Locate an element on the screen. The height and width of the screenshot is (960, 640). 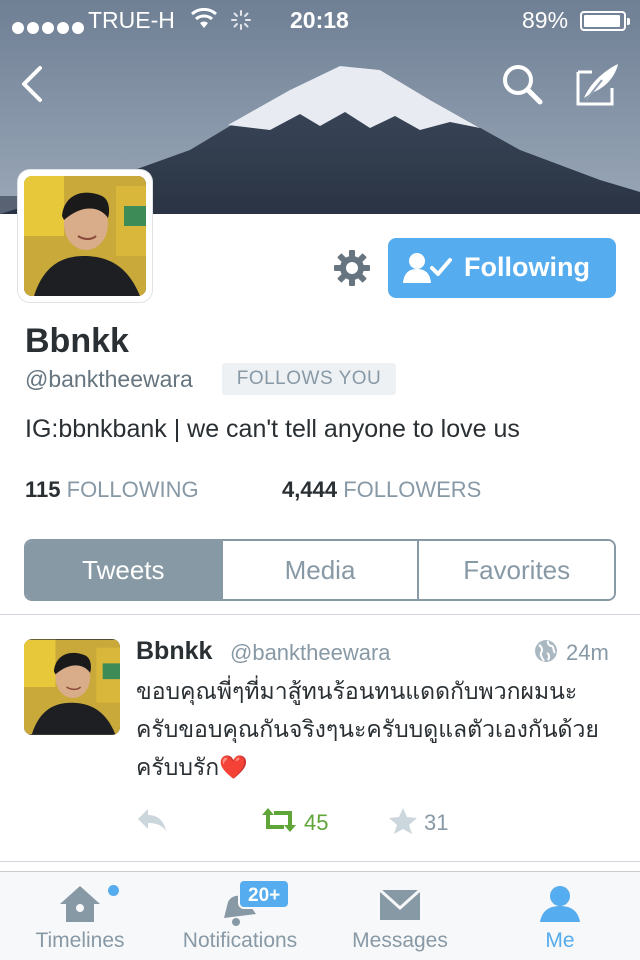
back-arrow-icon is located at coordinates (32, 84).